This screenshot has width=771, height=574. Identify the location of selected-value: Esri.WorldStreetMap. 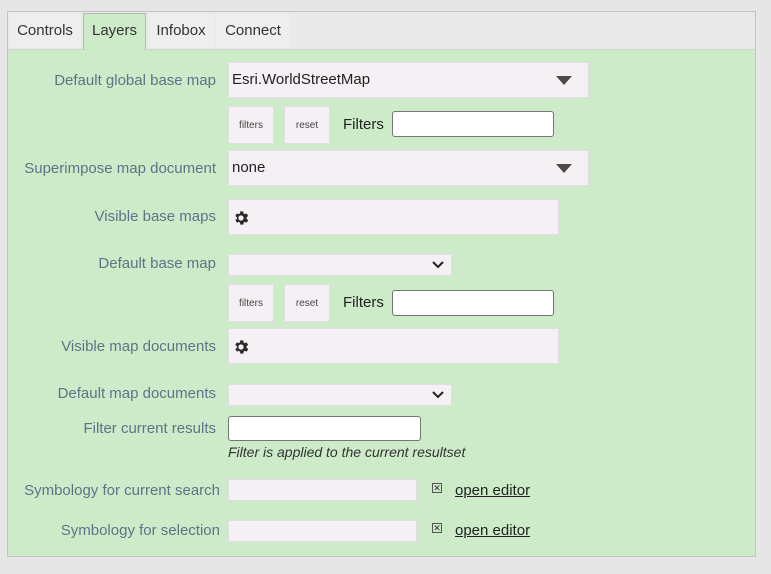
(301, 79).